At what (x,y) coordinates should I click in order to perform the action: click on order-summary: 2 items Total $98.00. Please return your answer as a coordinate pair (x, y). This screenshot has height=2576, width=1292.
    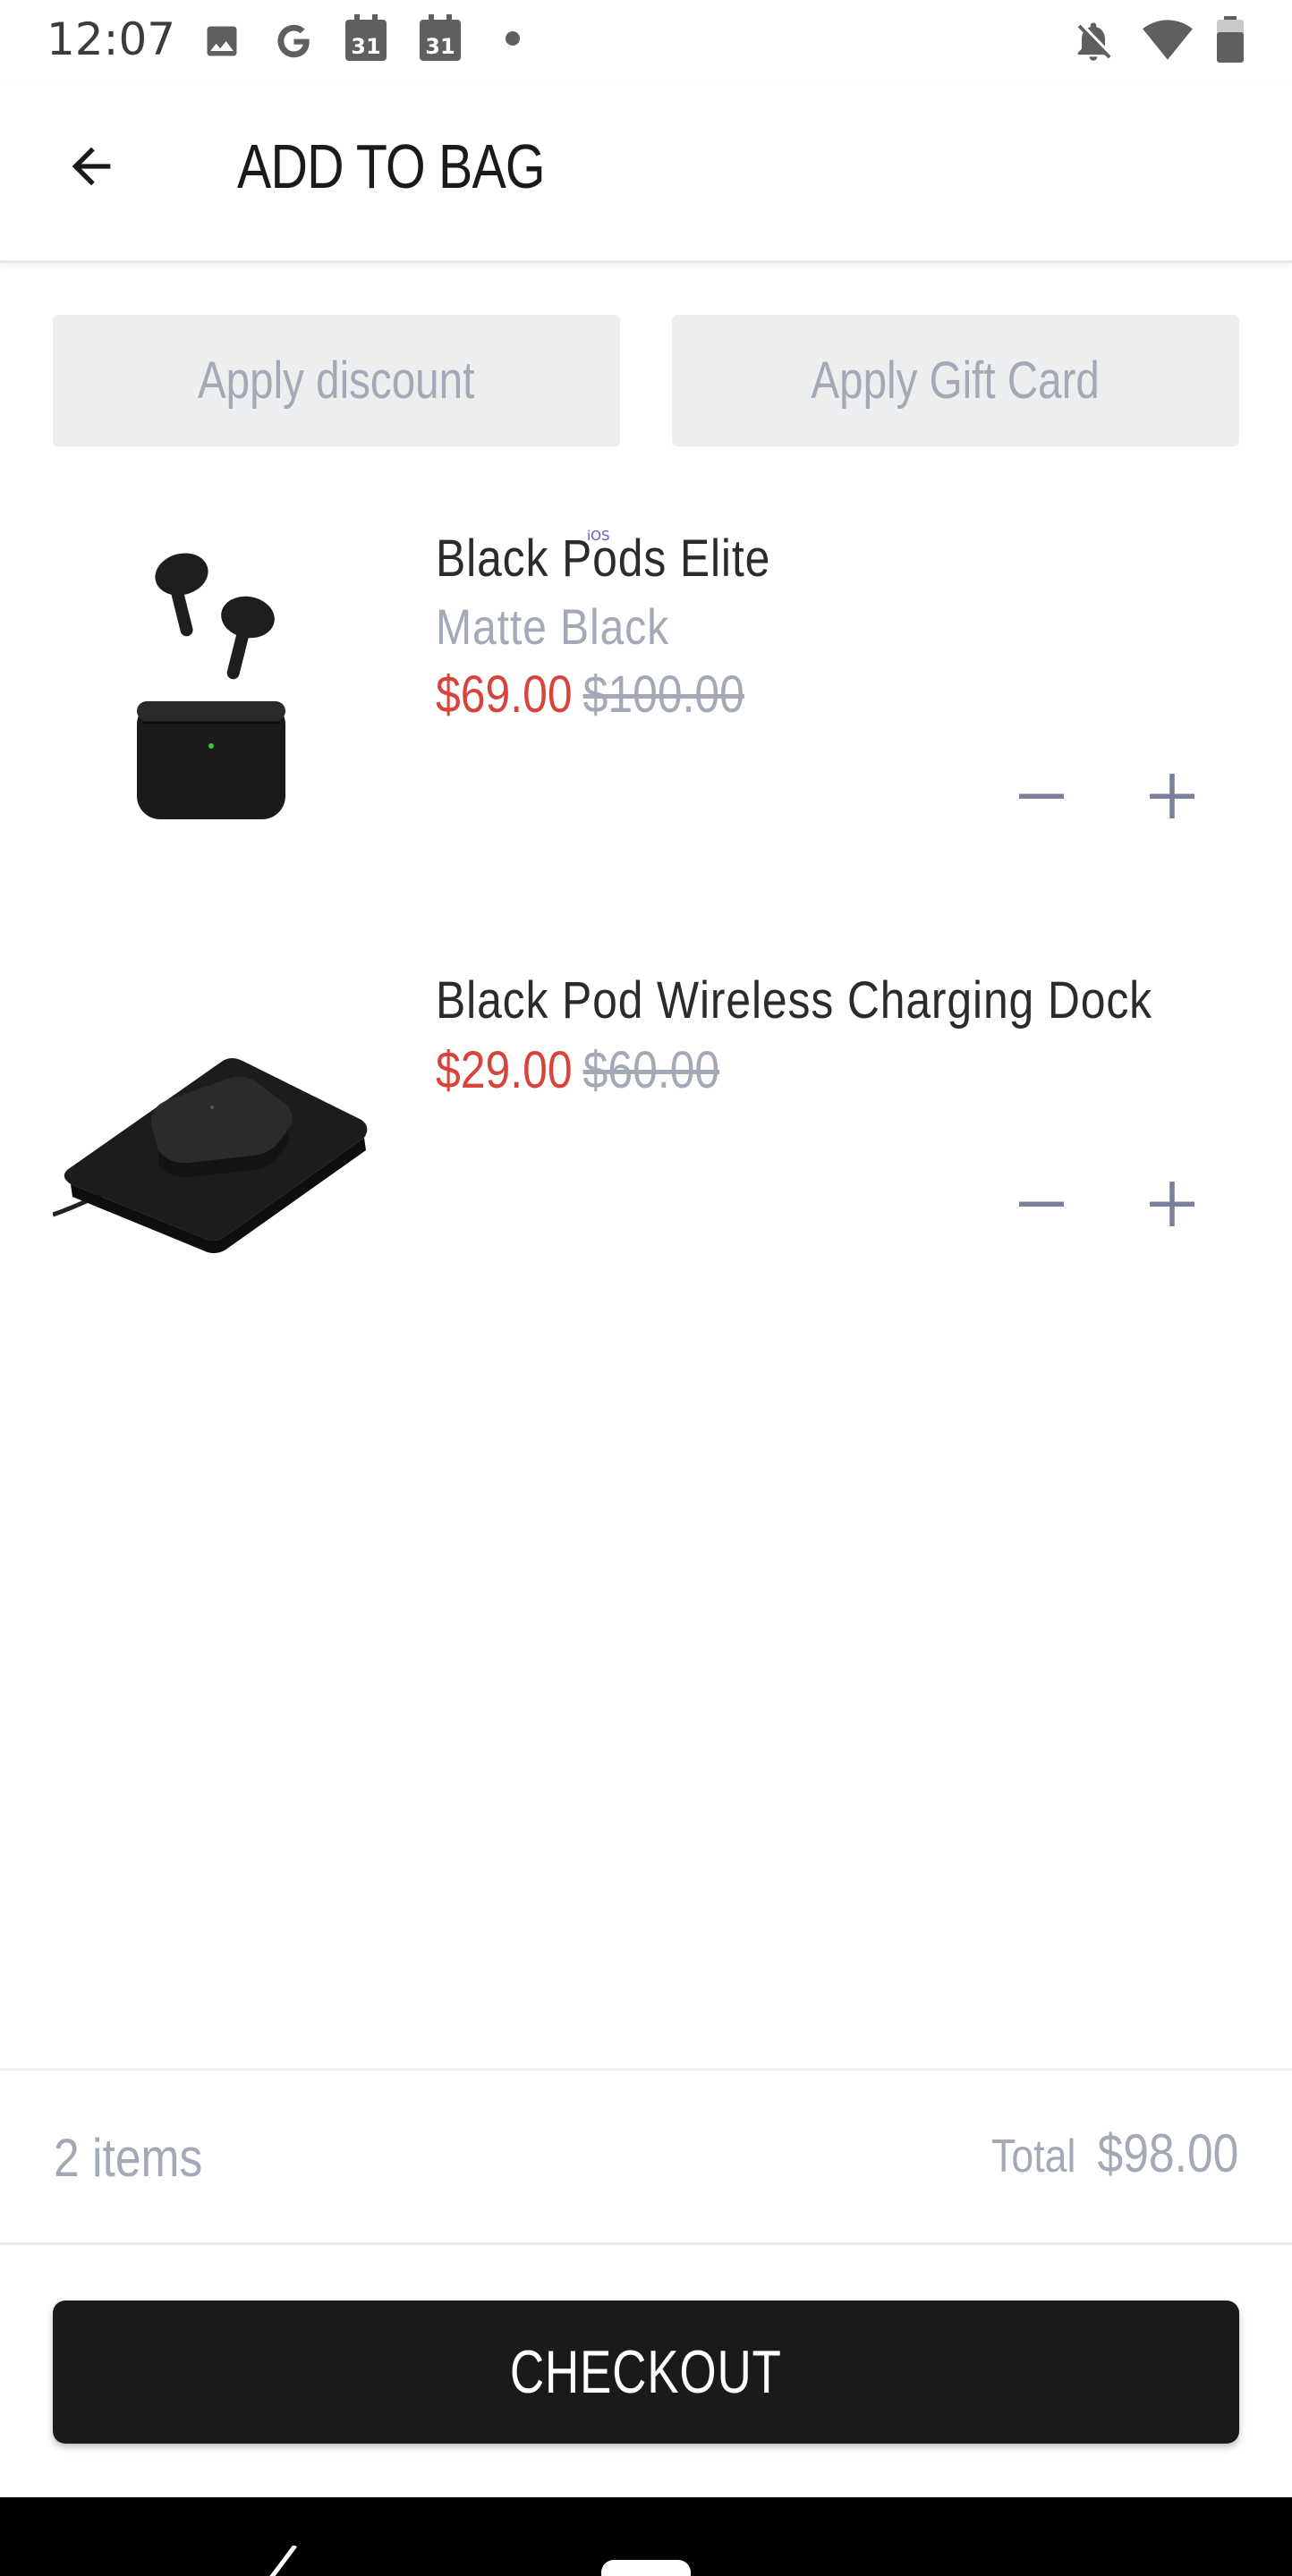
    Looking at the image, I should click on (646, 2156).